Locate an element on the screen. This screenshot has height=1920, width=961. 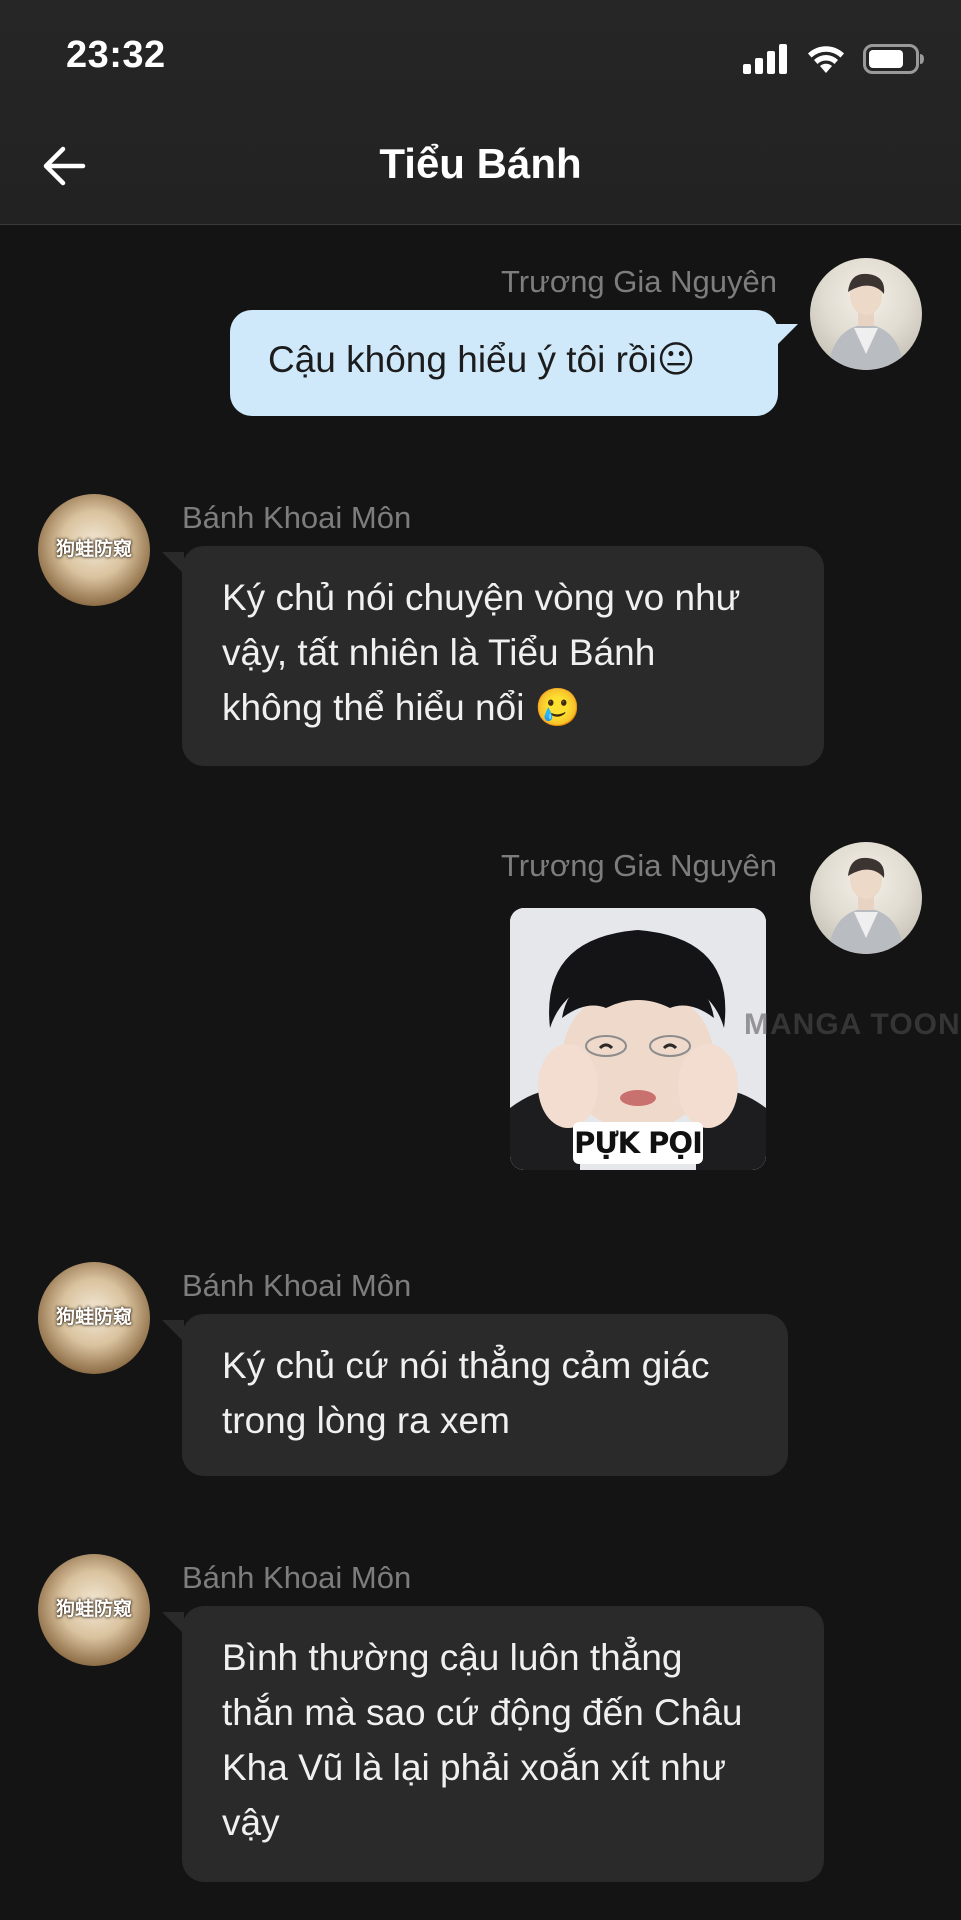
message-line: không thể hiểu nổi 🥲 is located at coordinates (401, 707).